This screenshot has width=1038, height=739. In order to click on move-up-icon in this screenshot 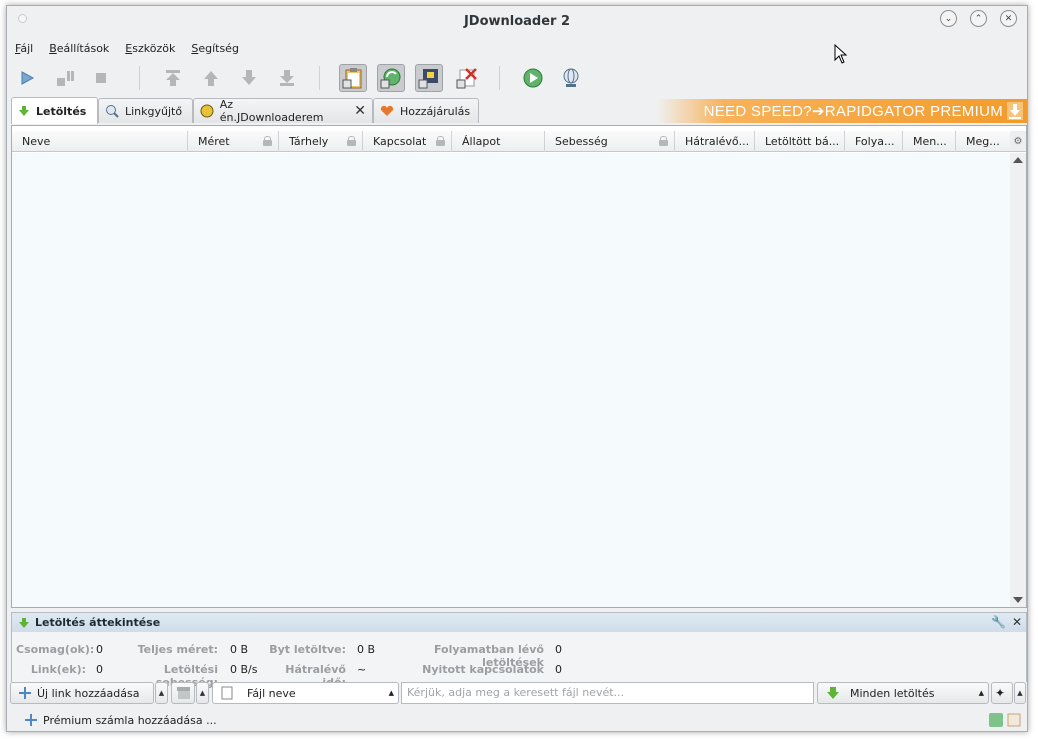, I will do `click(211, 78)`.